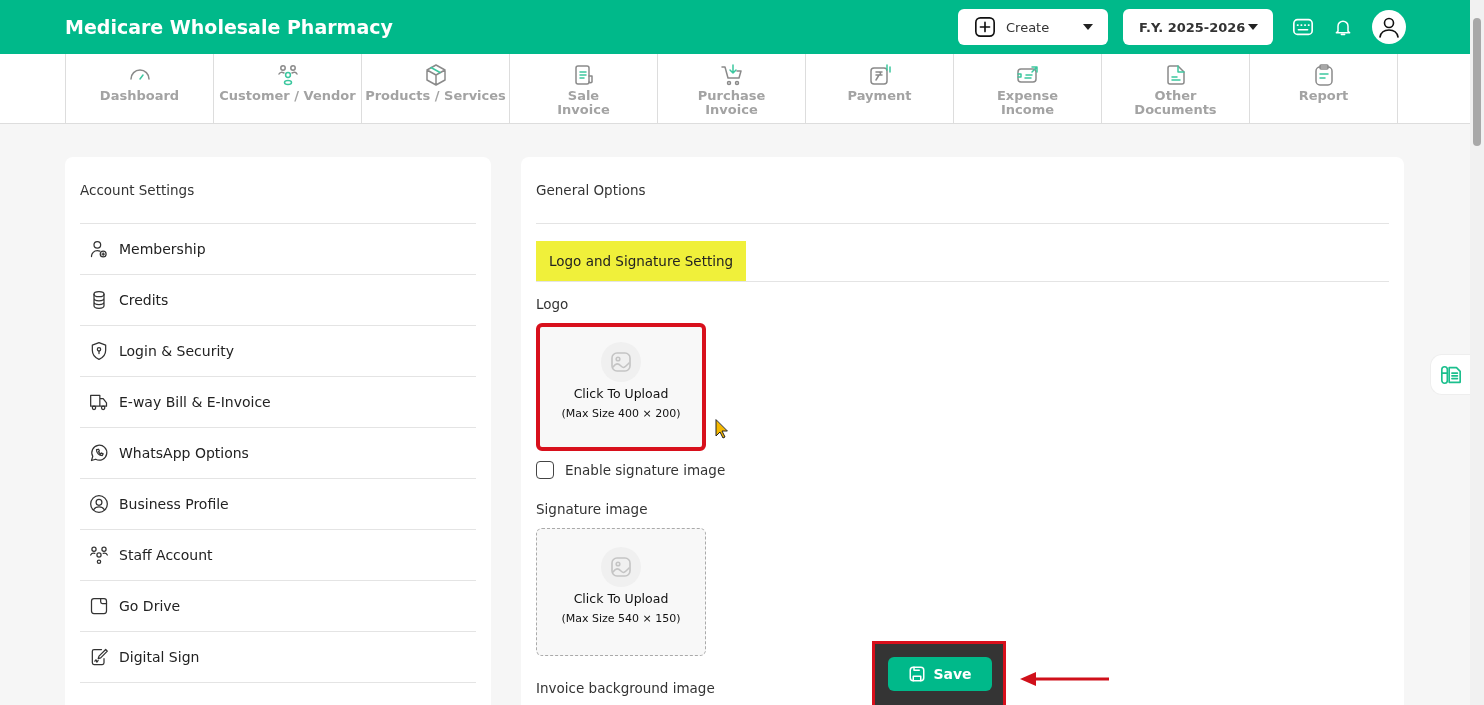 This screenshot has width=1484, height=705. What do you see at coordinates (435, 75) in the screenshot?
I see `box-icon` at bounding box center [435, 75].